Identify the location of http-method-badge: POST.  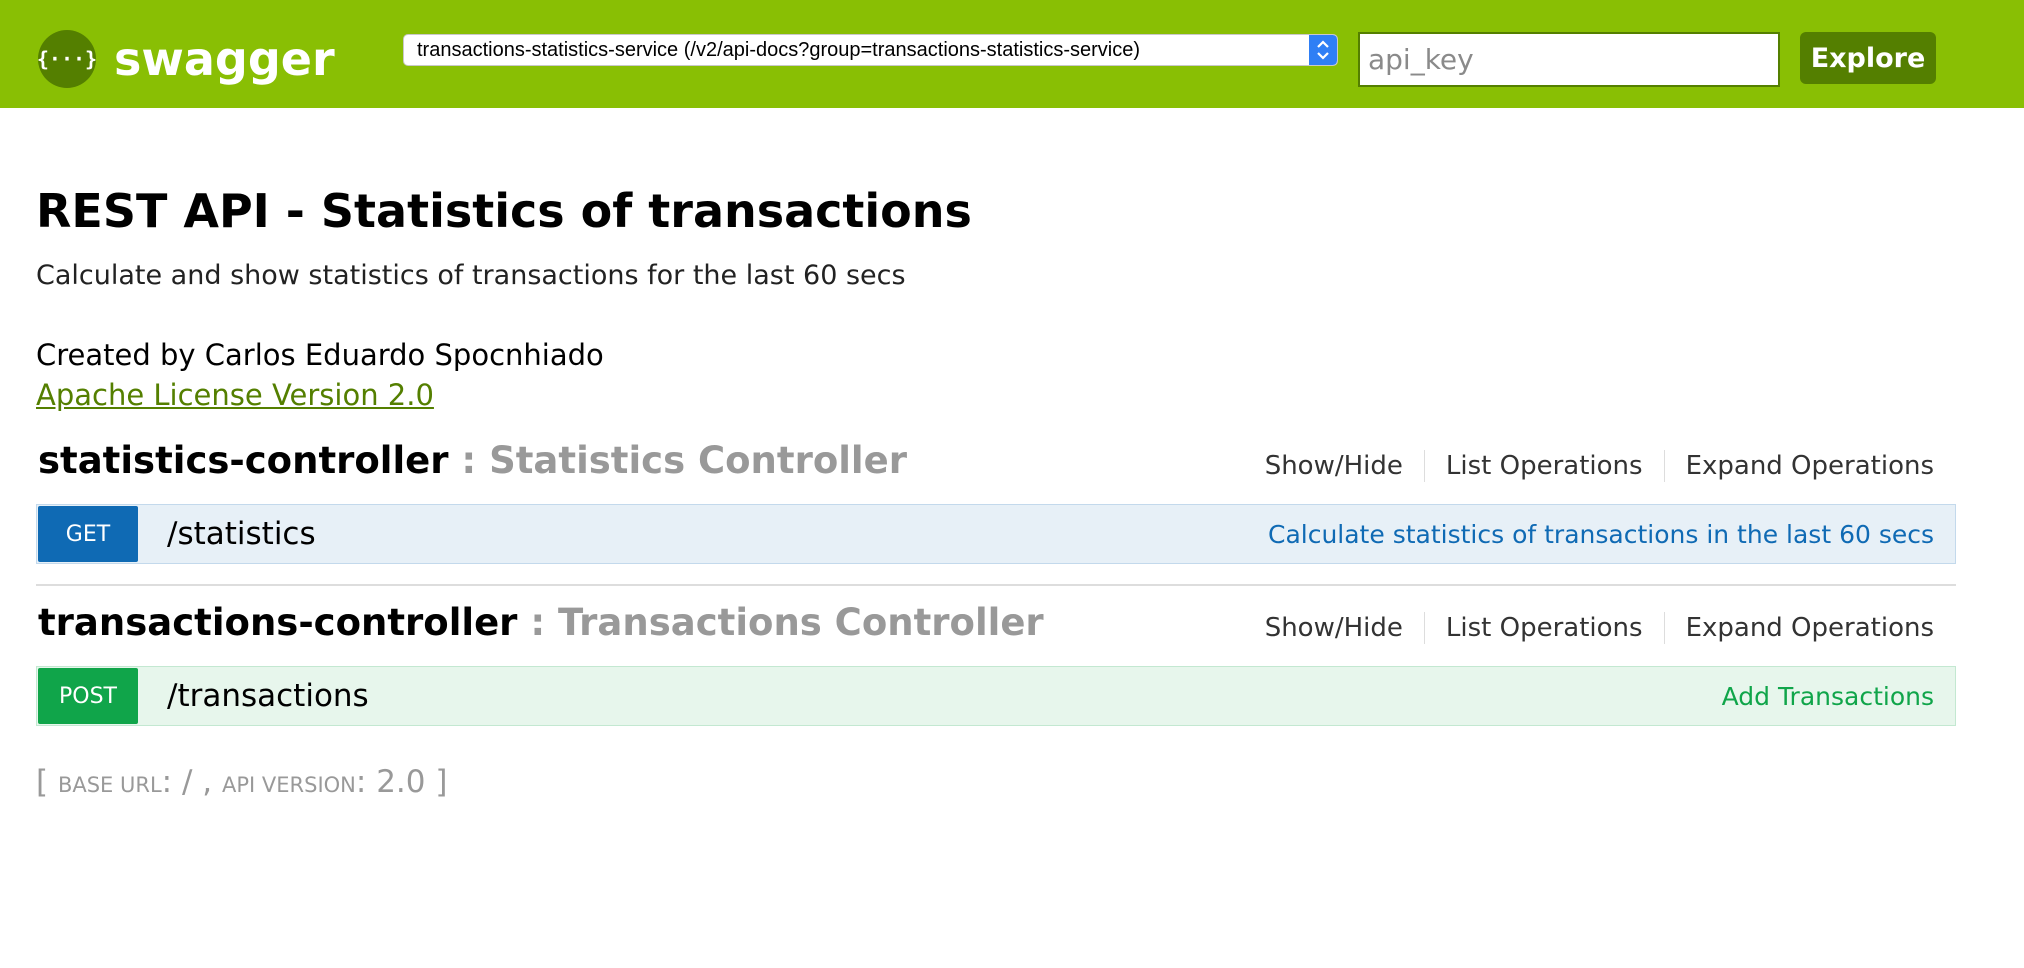
(88, 696).